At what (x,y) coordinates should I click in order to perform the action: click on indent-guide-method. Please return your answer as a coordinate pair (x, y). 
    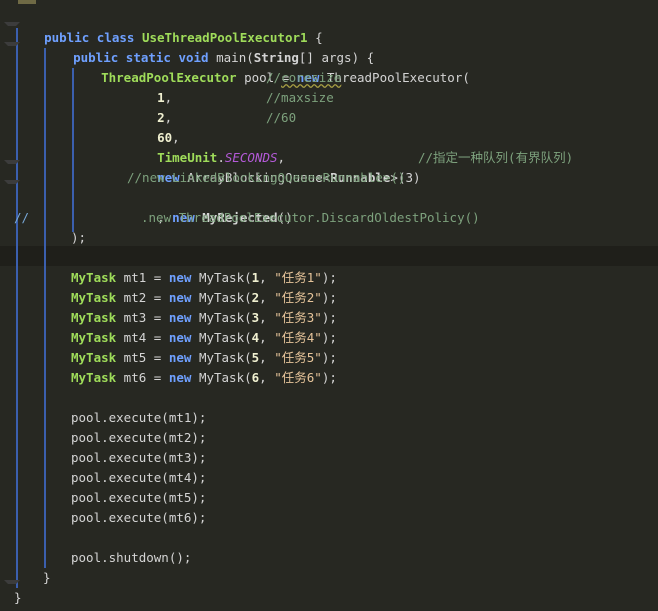
    Looking at the image, I should click on (45, 308).